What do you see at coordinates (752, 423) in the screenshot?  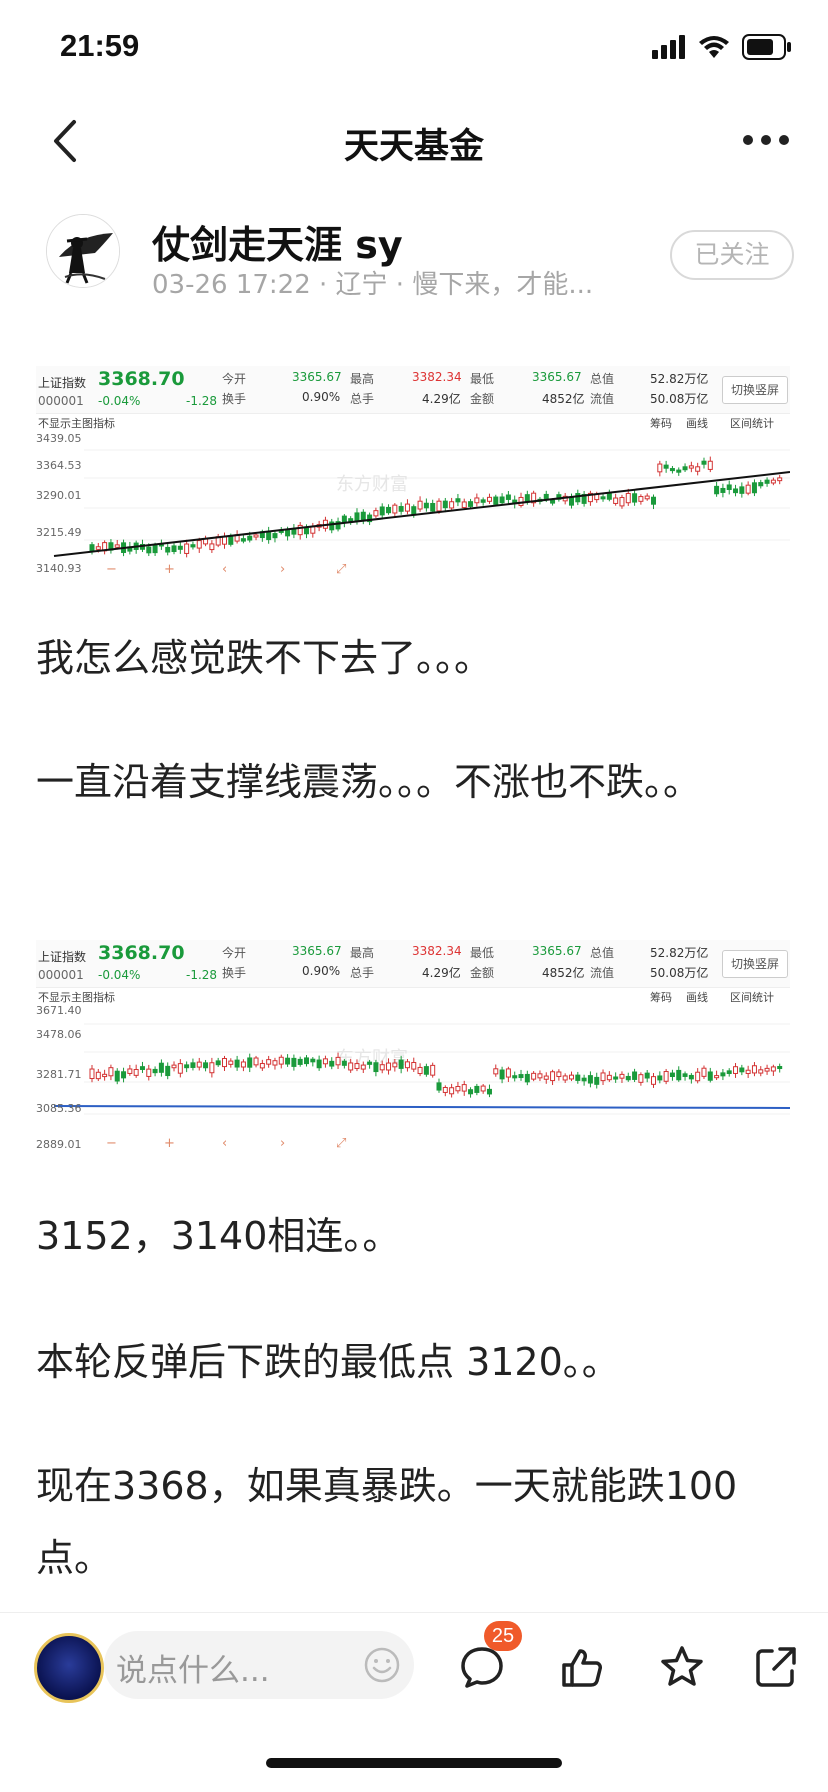 I see `tool-range: 区间统计` at bounding box center [752, 423].